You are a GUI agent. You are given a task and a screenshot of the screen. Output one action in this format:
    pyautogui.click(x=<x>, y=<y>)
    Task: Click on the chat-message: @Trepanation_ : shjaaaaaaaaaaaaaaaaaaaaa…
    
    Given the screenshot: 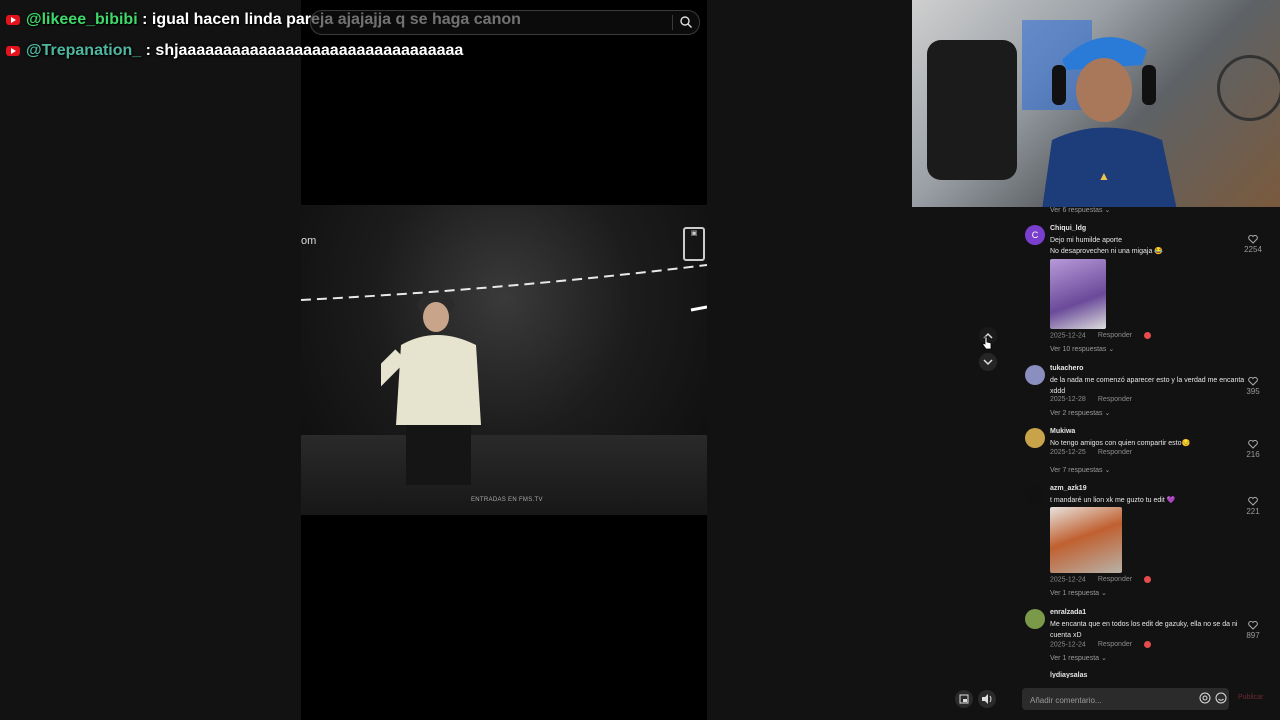 What is the action you would take?
    pyautogui.click(x=234, y=51)
    